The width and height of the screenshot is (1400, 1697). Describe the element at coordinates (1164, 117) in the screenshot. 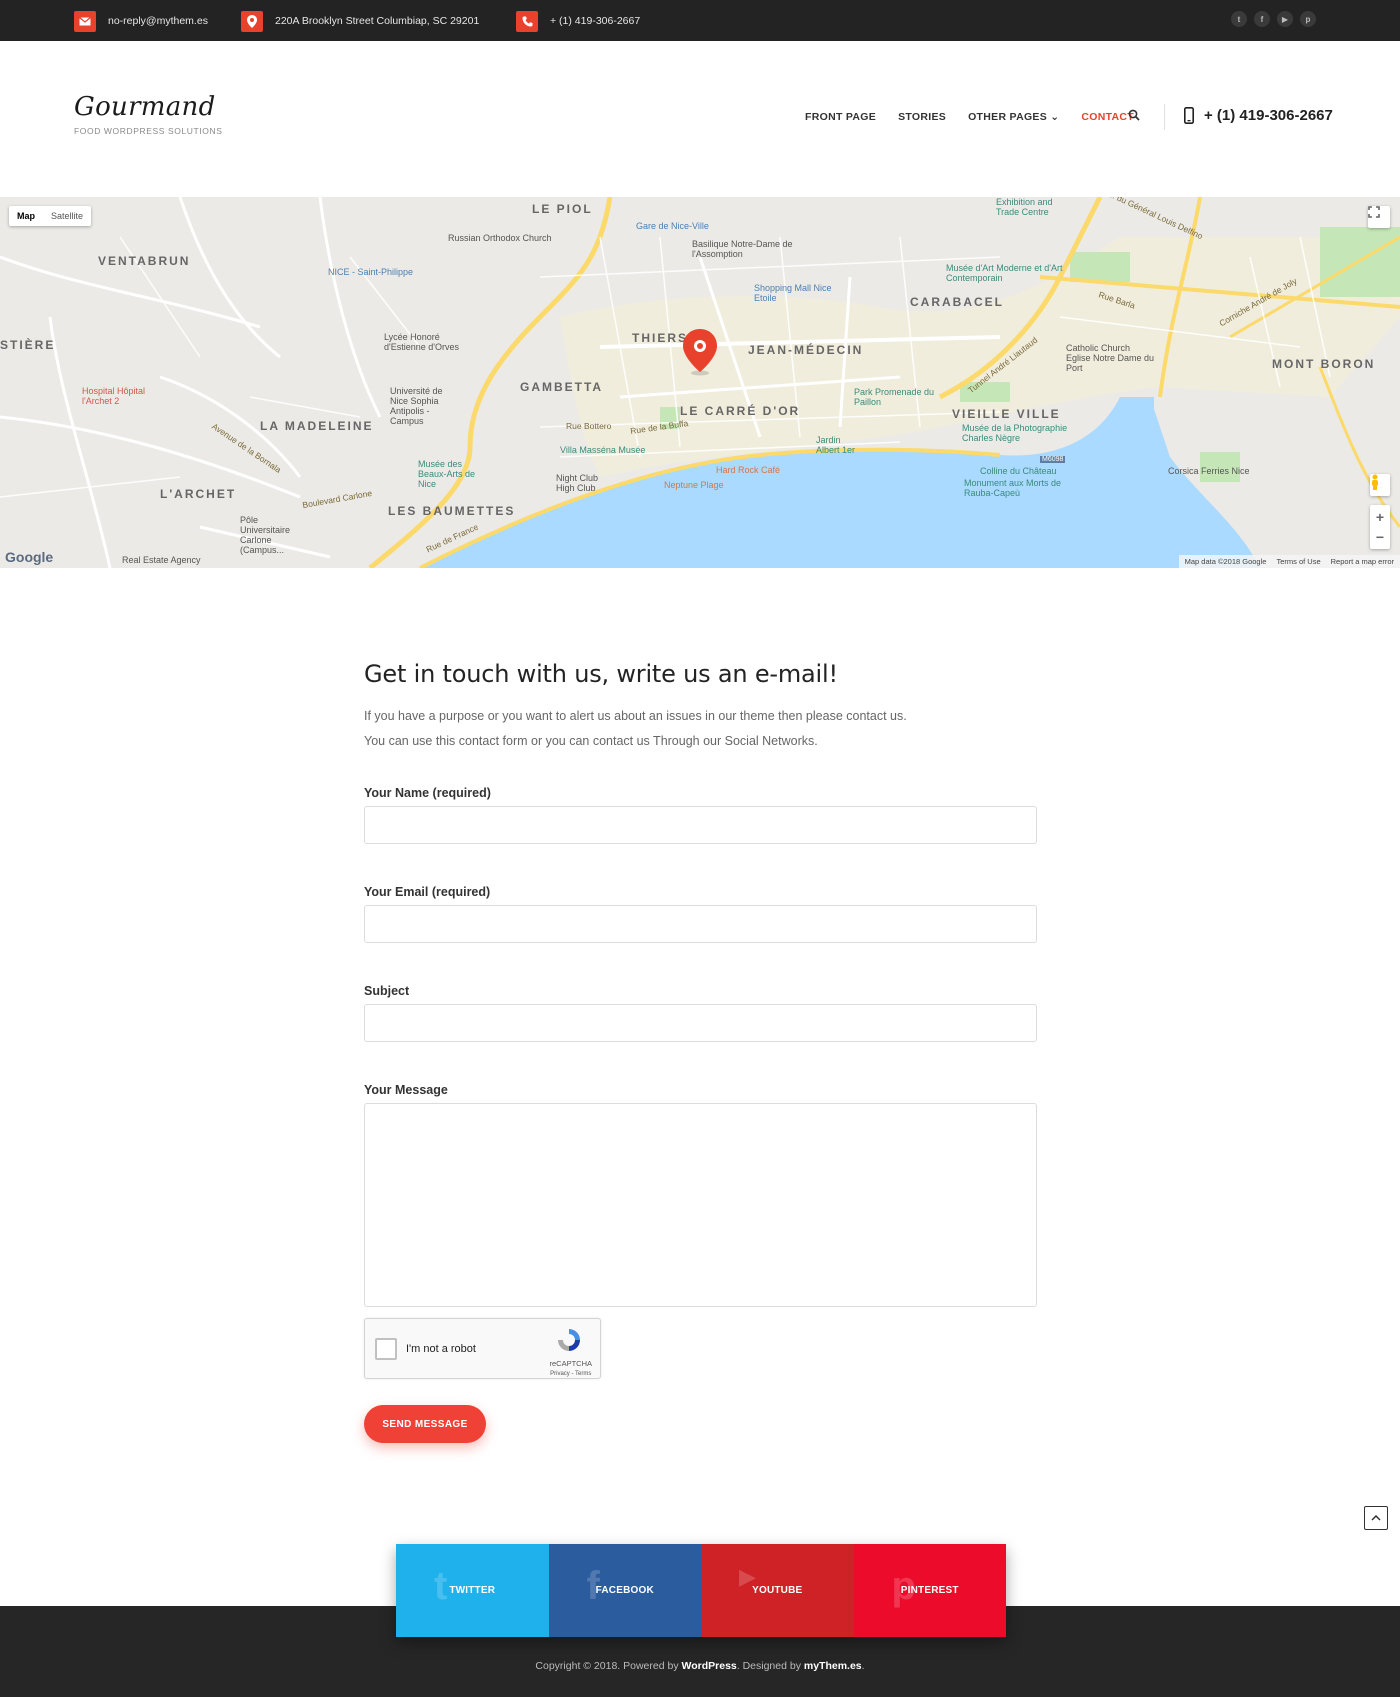

I see `header-divider` at that location.